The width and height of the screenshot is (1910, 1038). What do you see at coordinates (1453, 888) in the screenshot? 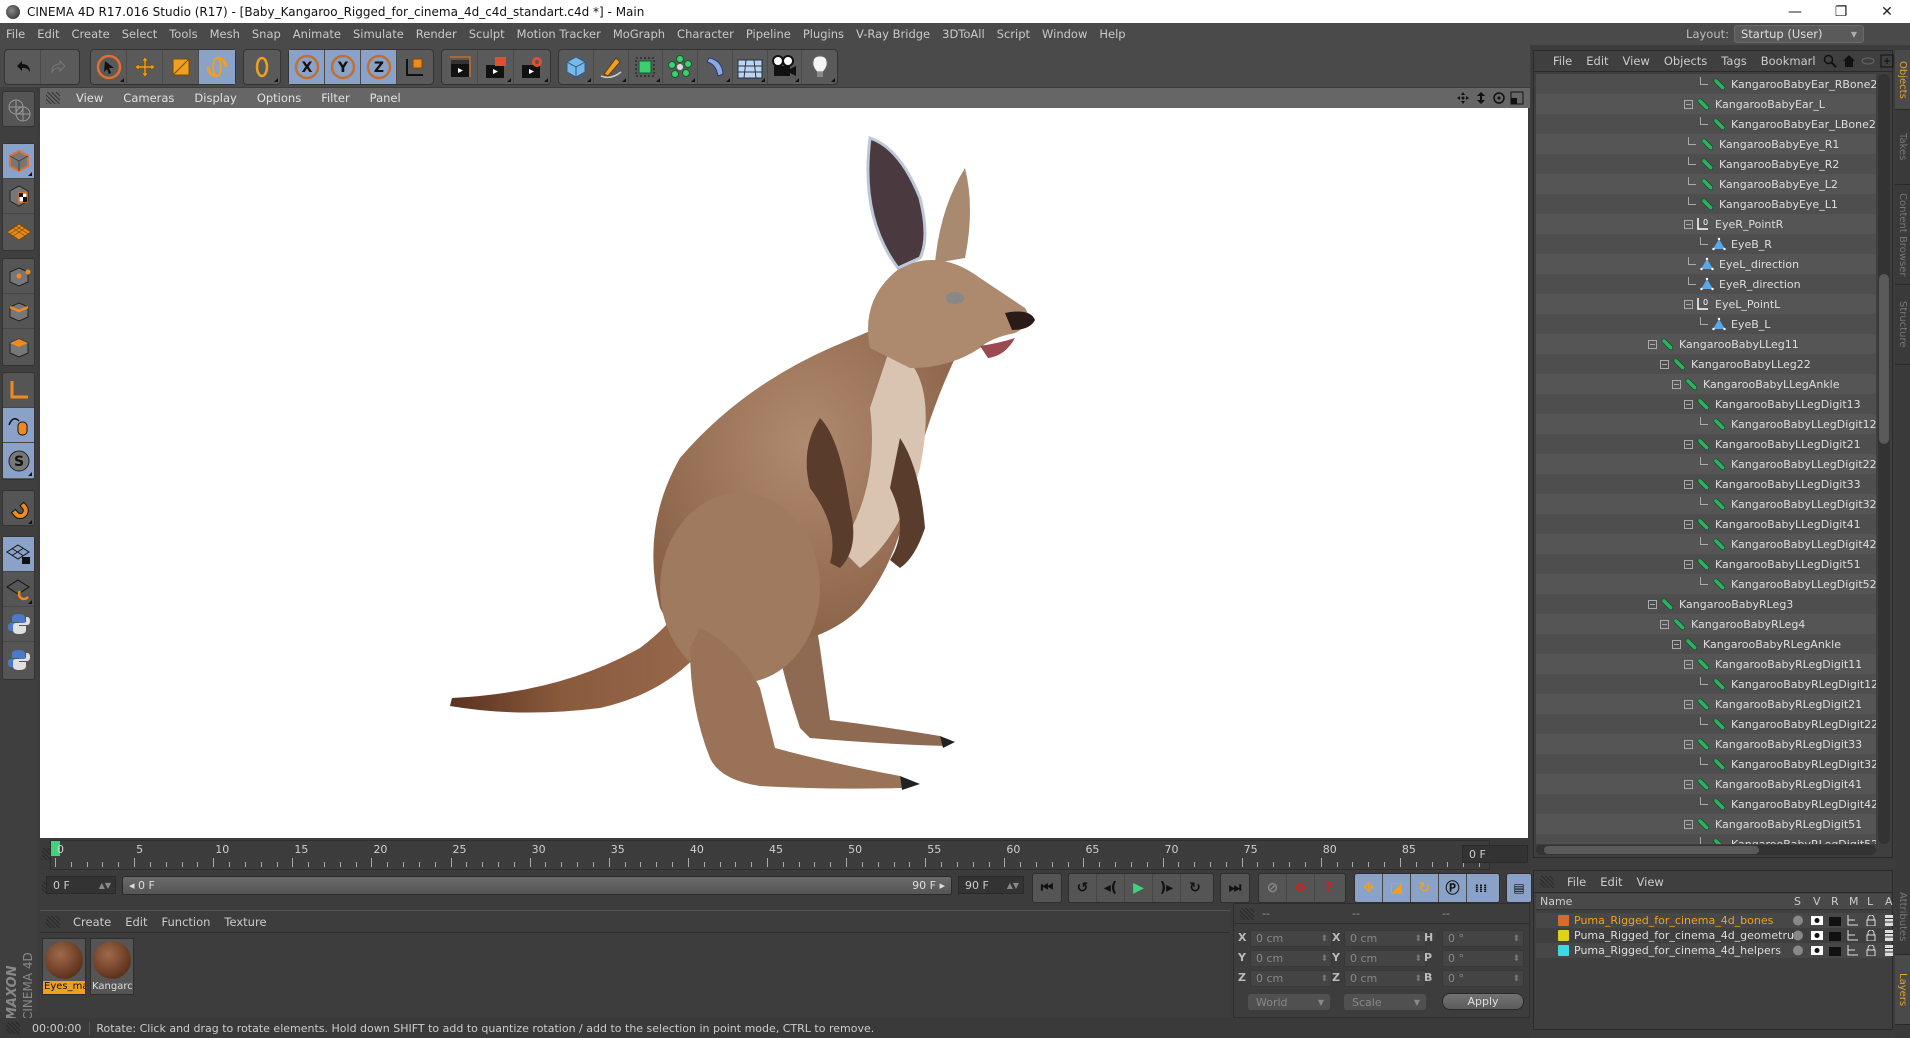
I see `key-parameter-toggle: Ⓟ` at bounding box center [1453, 888].